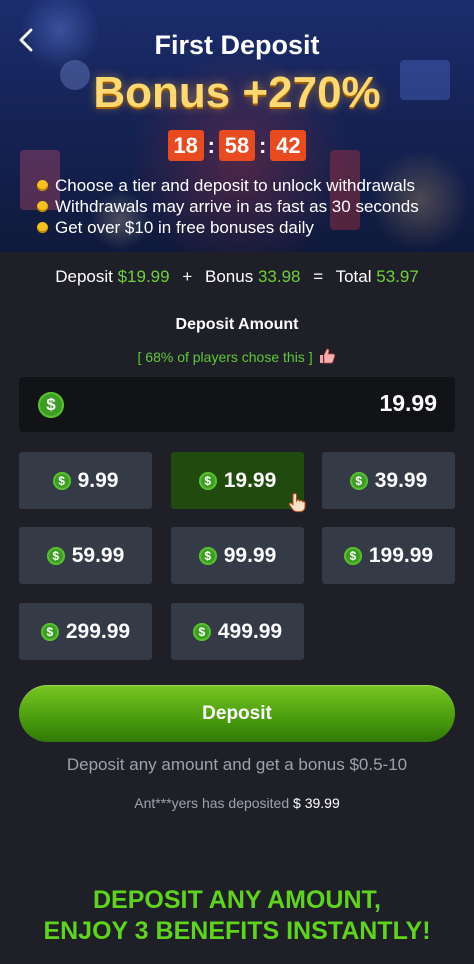  Describe the element at coordinates (353, 276) in the screenshot. I see `summary-total-label: Total` at that location.